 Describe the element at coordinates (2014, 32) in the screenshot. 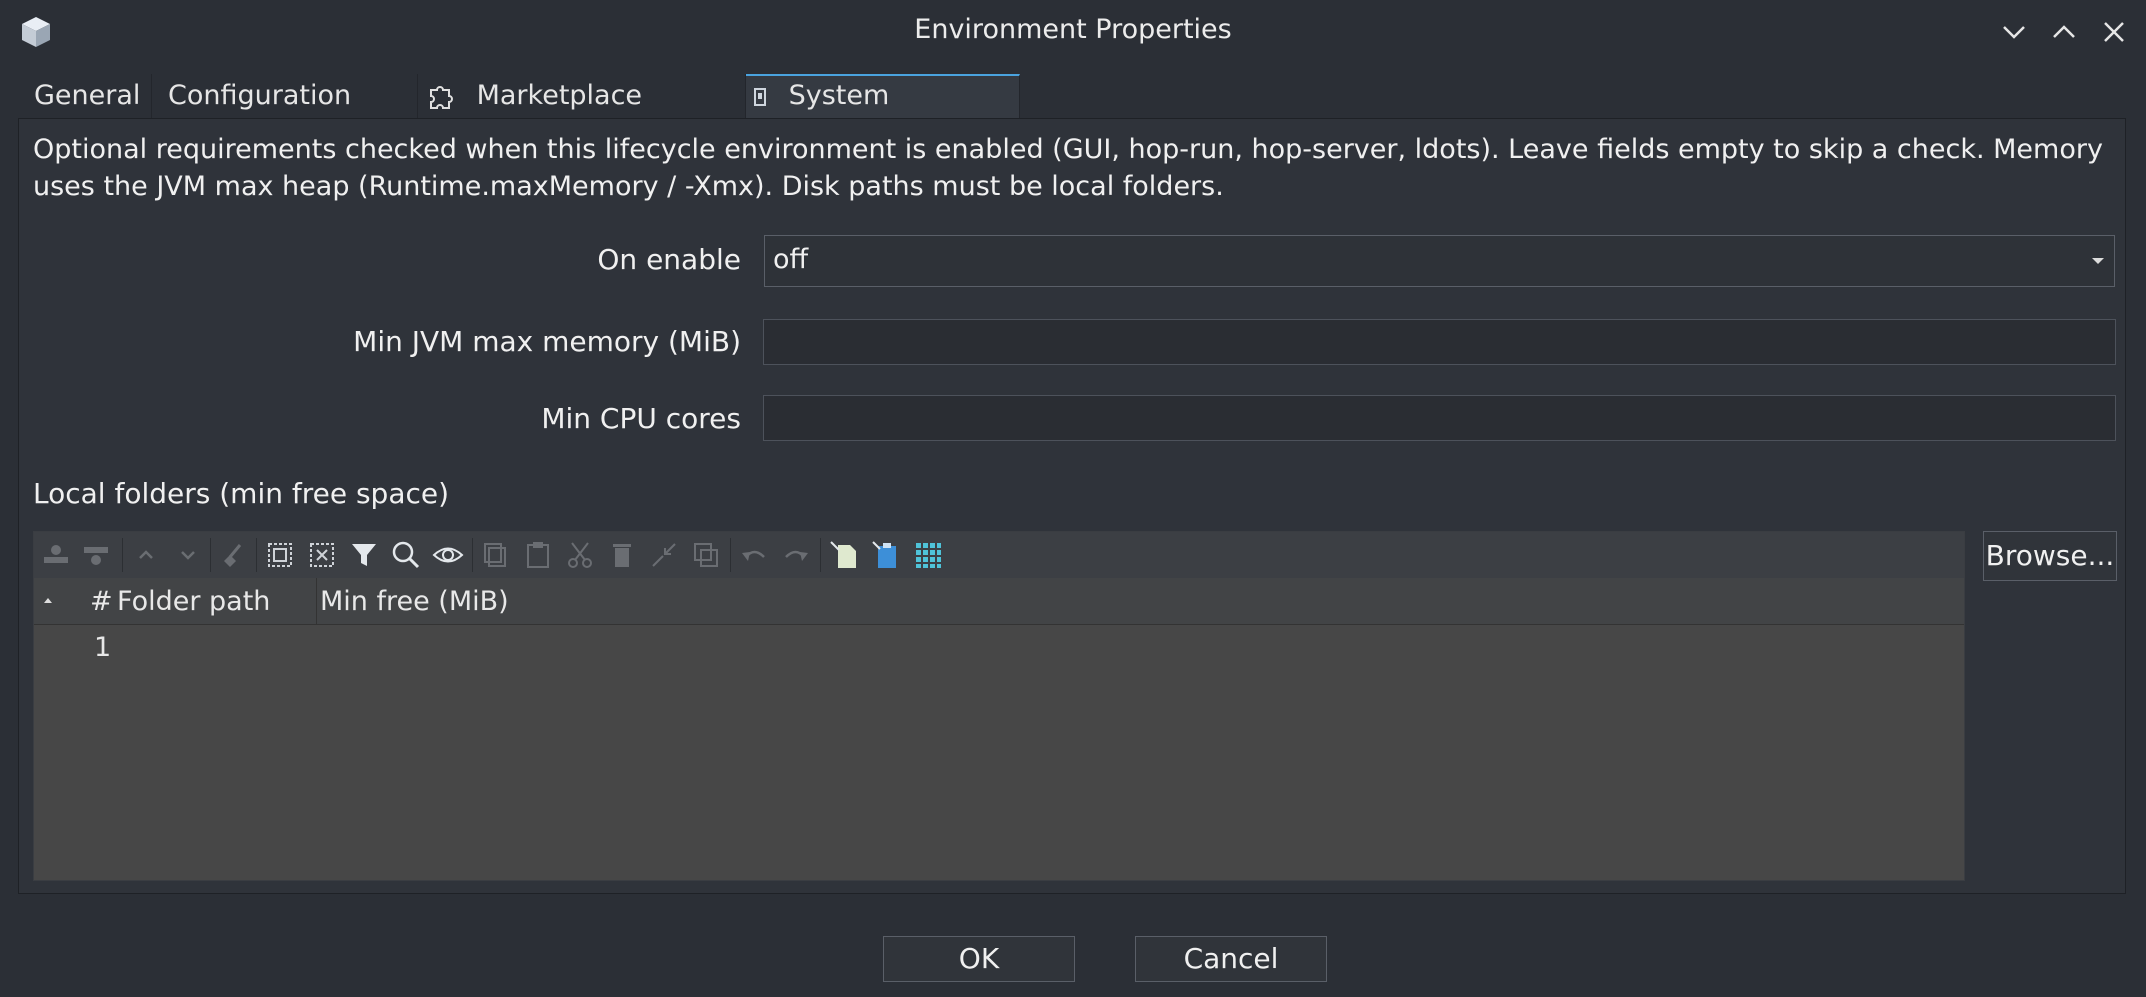

I see `minimize-button` at that location.